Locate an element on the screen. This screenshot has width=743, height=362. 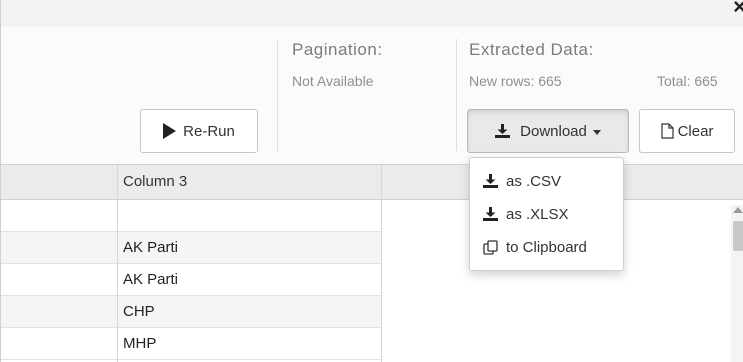
download-button: Download is located at coordinates (548, 131).